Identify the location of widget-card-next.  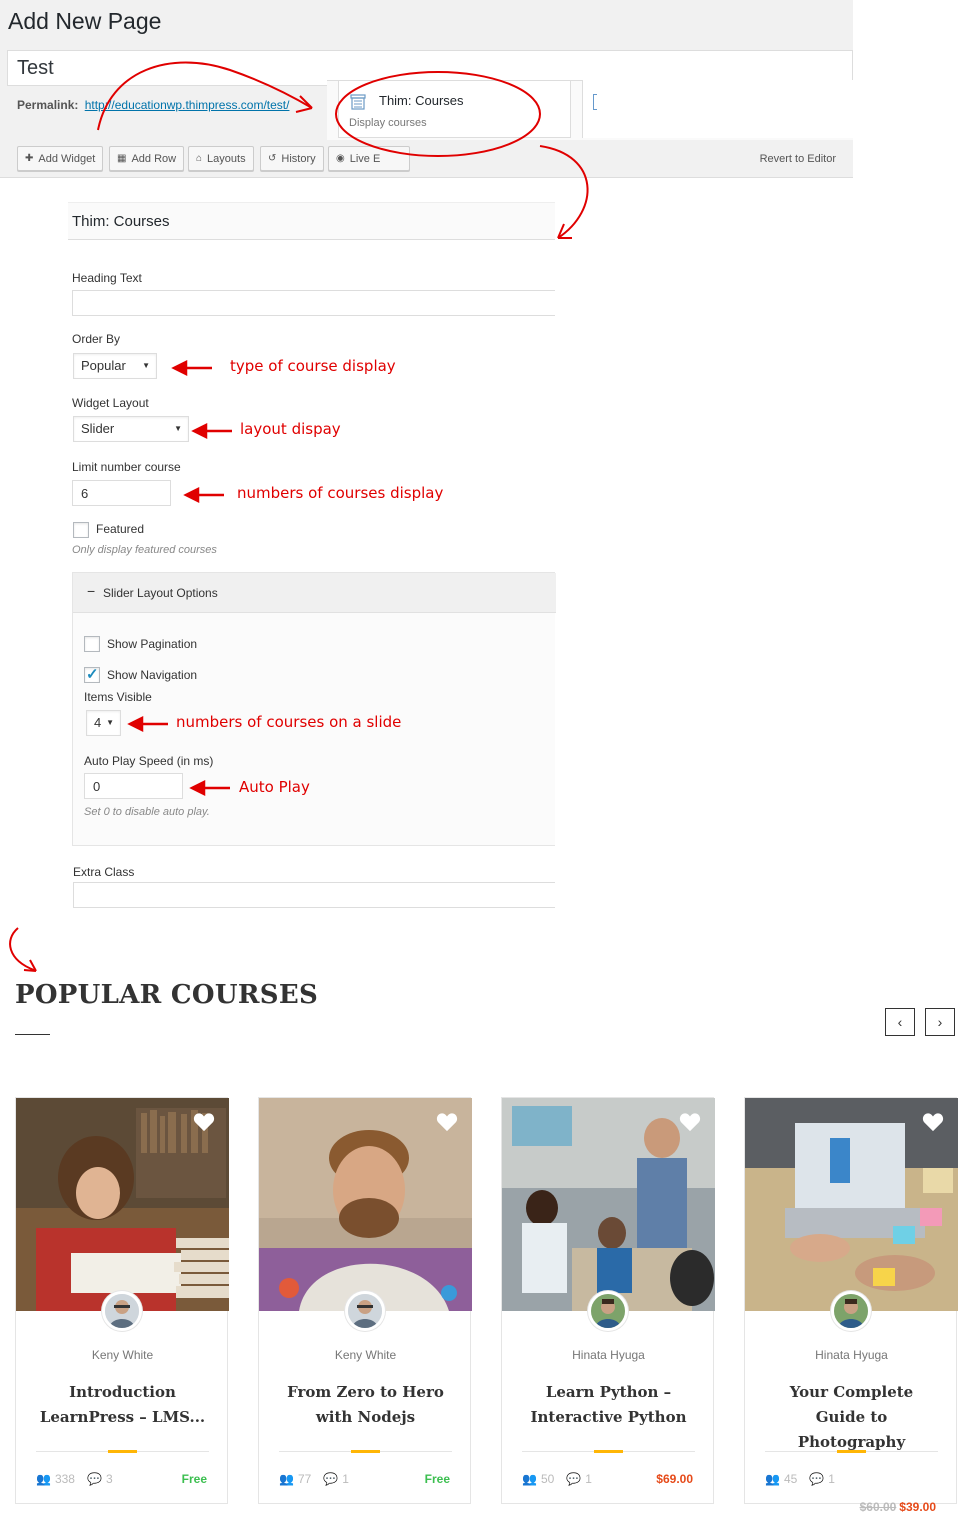
(717, 109).